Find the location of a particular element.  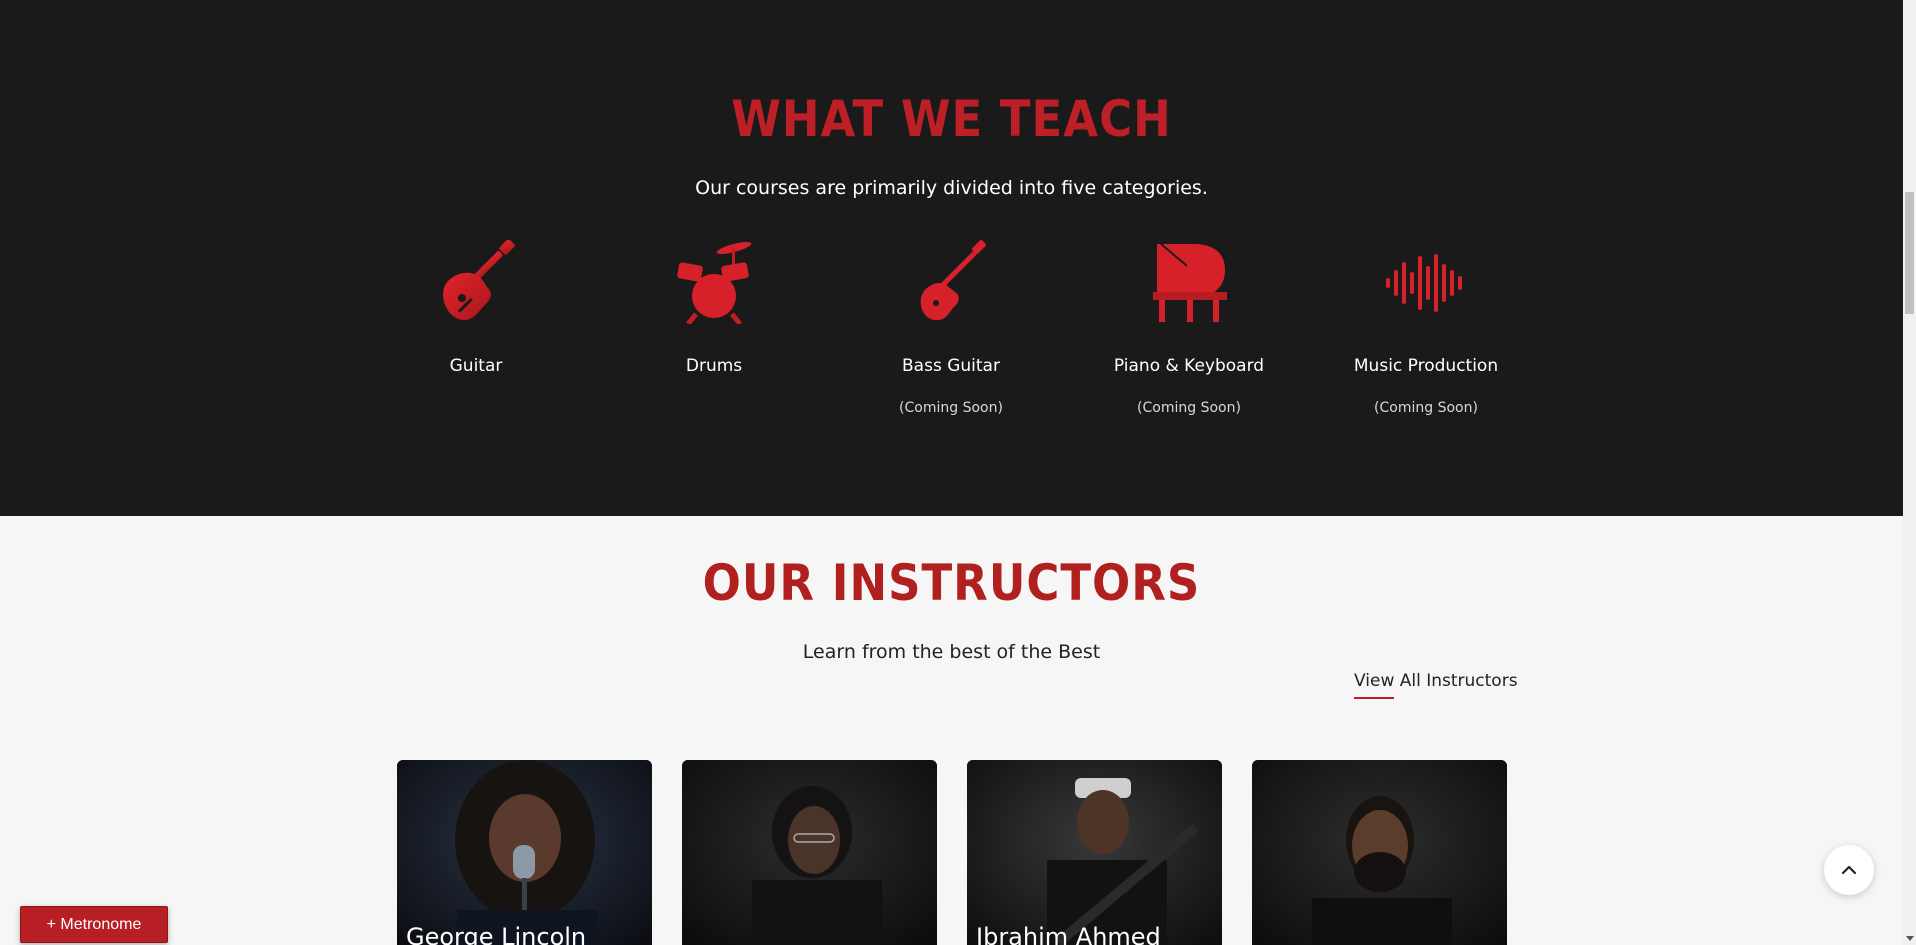

bass-guitar-icon is located at coordinates (951, 282).